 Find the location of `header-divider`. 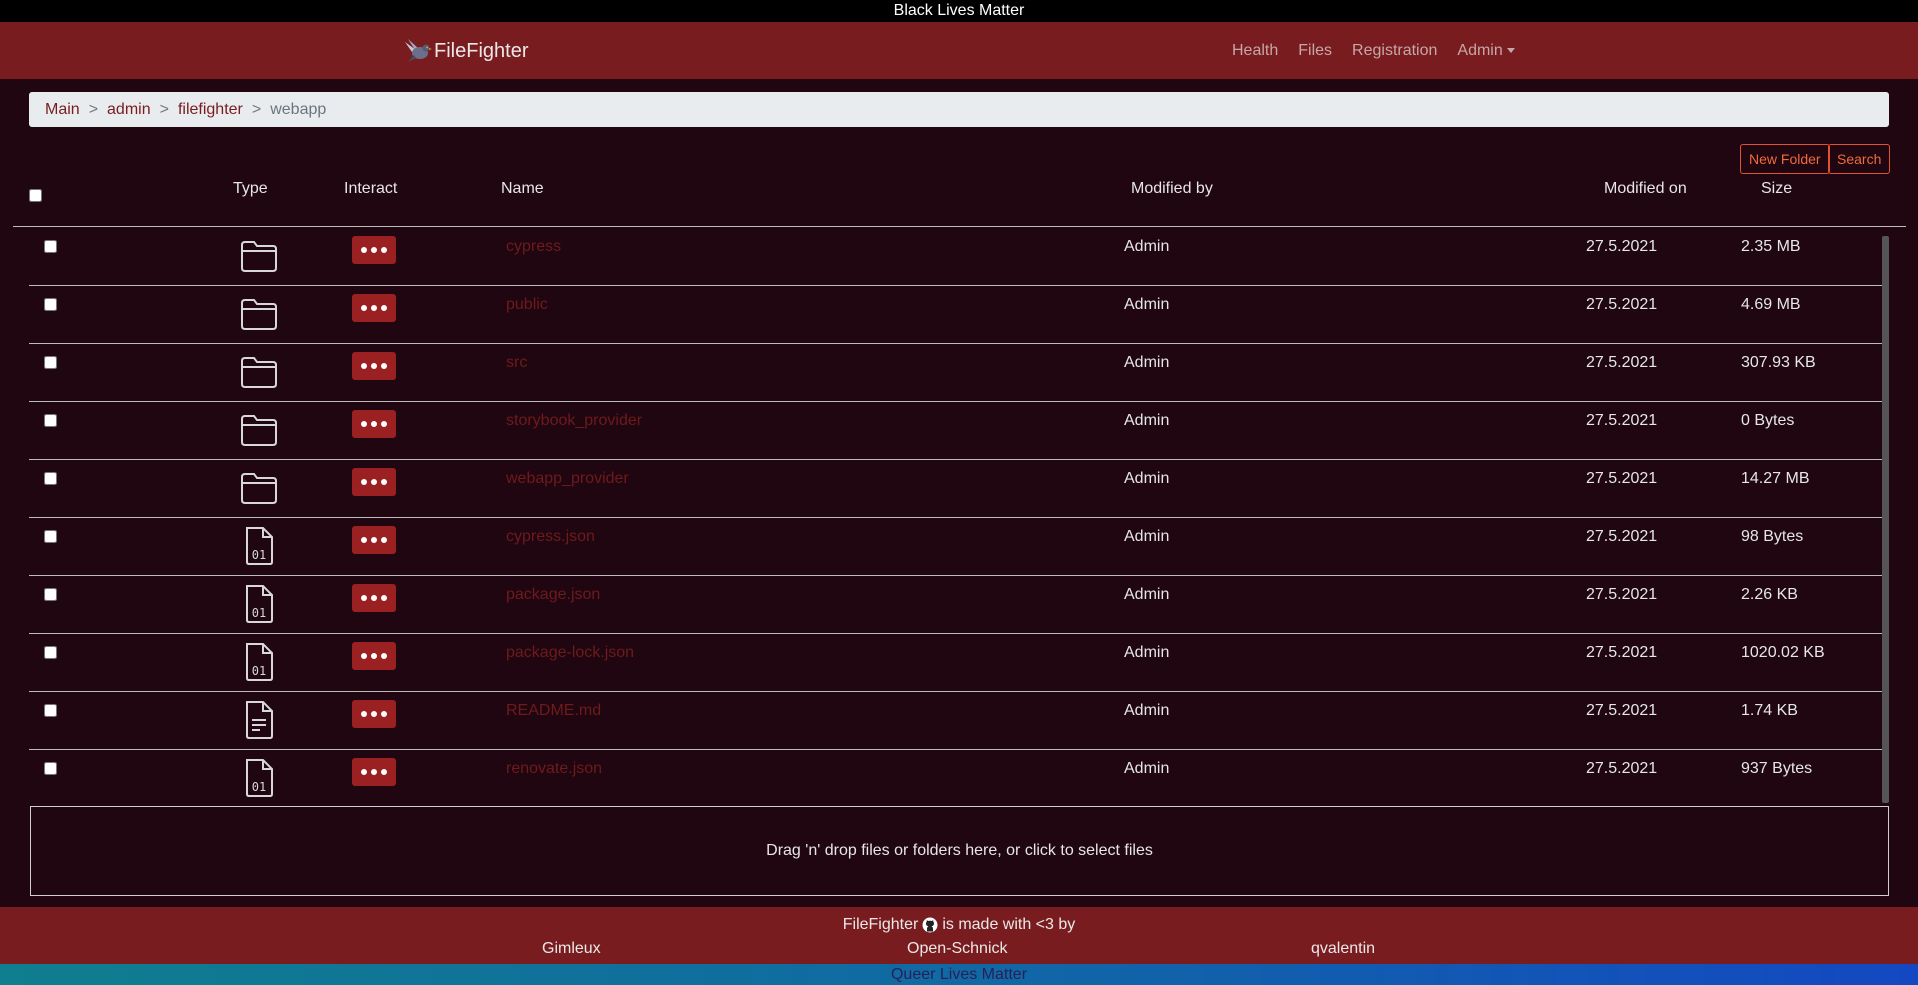

header-divider is located at coordinates (959, 226).